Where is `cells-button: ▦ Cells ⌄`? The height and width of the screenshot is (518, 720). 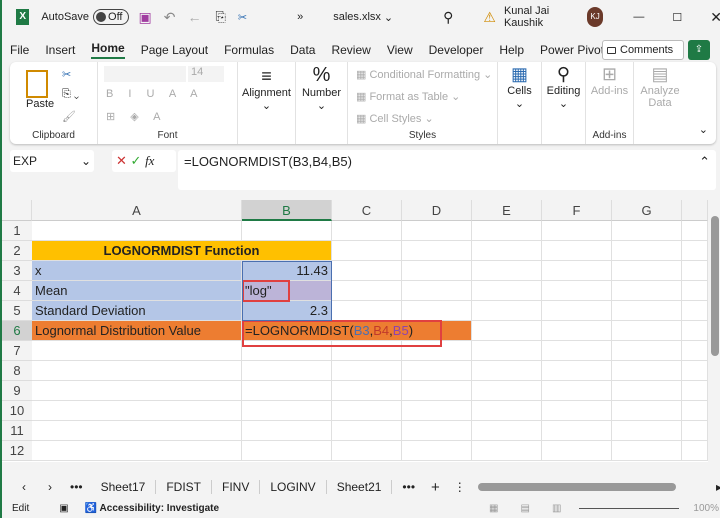
cells-button: ▦ Cells ⌄ is located at coordinates (520, 103).